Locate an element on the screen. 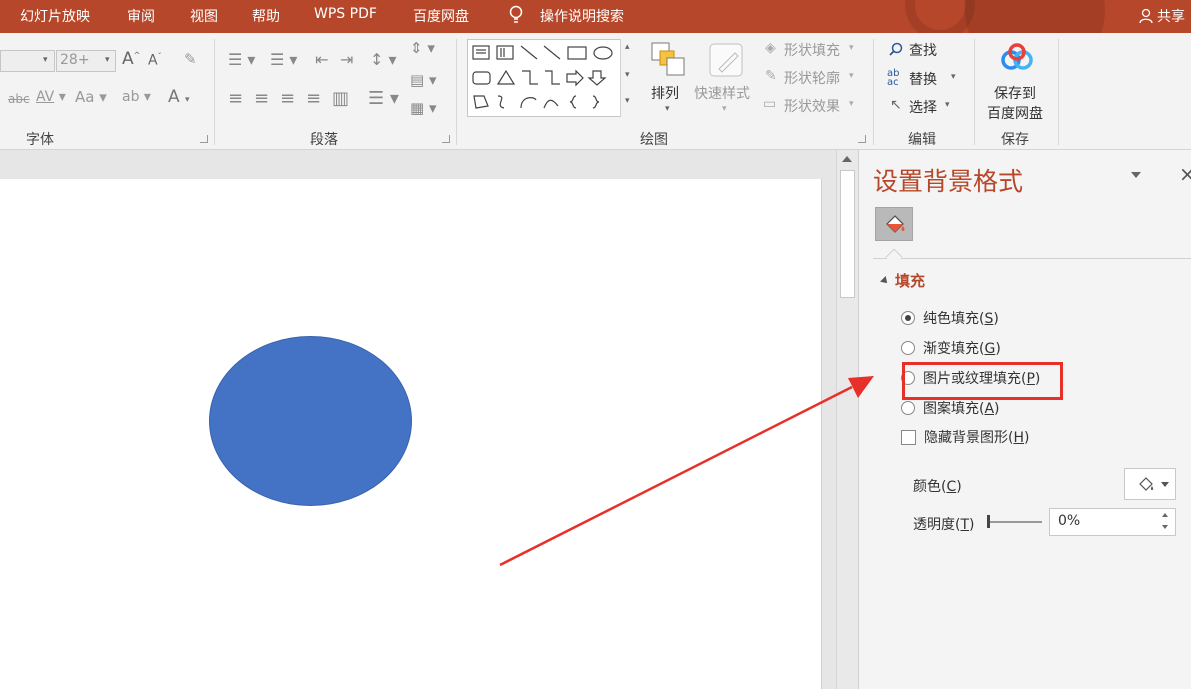  transparency-label: 透明度(T) is located at coordinates (944, 525).